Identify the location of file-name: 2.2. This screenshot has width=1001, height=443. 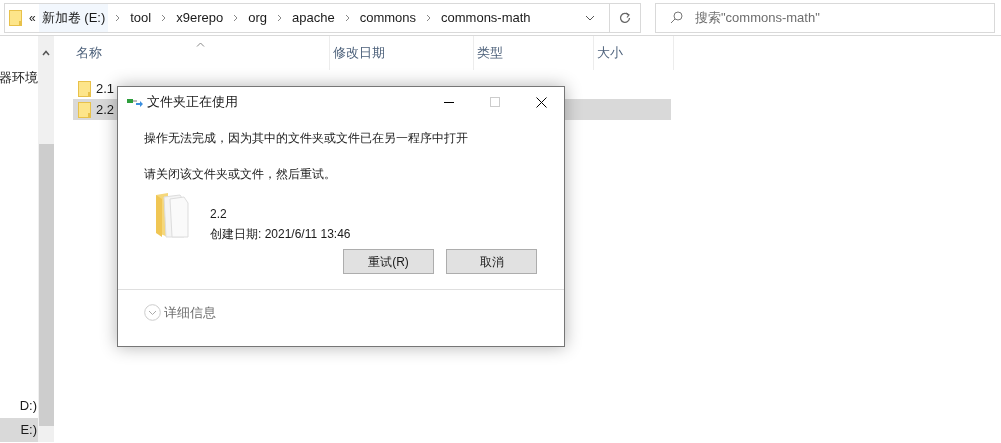
(105, 109).